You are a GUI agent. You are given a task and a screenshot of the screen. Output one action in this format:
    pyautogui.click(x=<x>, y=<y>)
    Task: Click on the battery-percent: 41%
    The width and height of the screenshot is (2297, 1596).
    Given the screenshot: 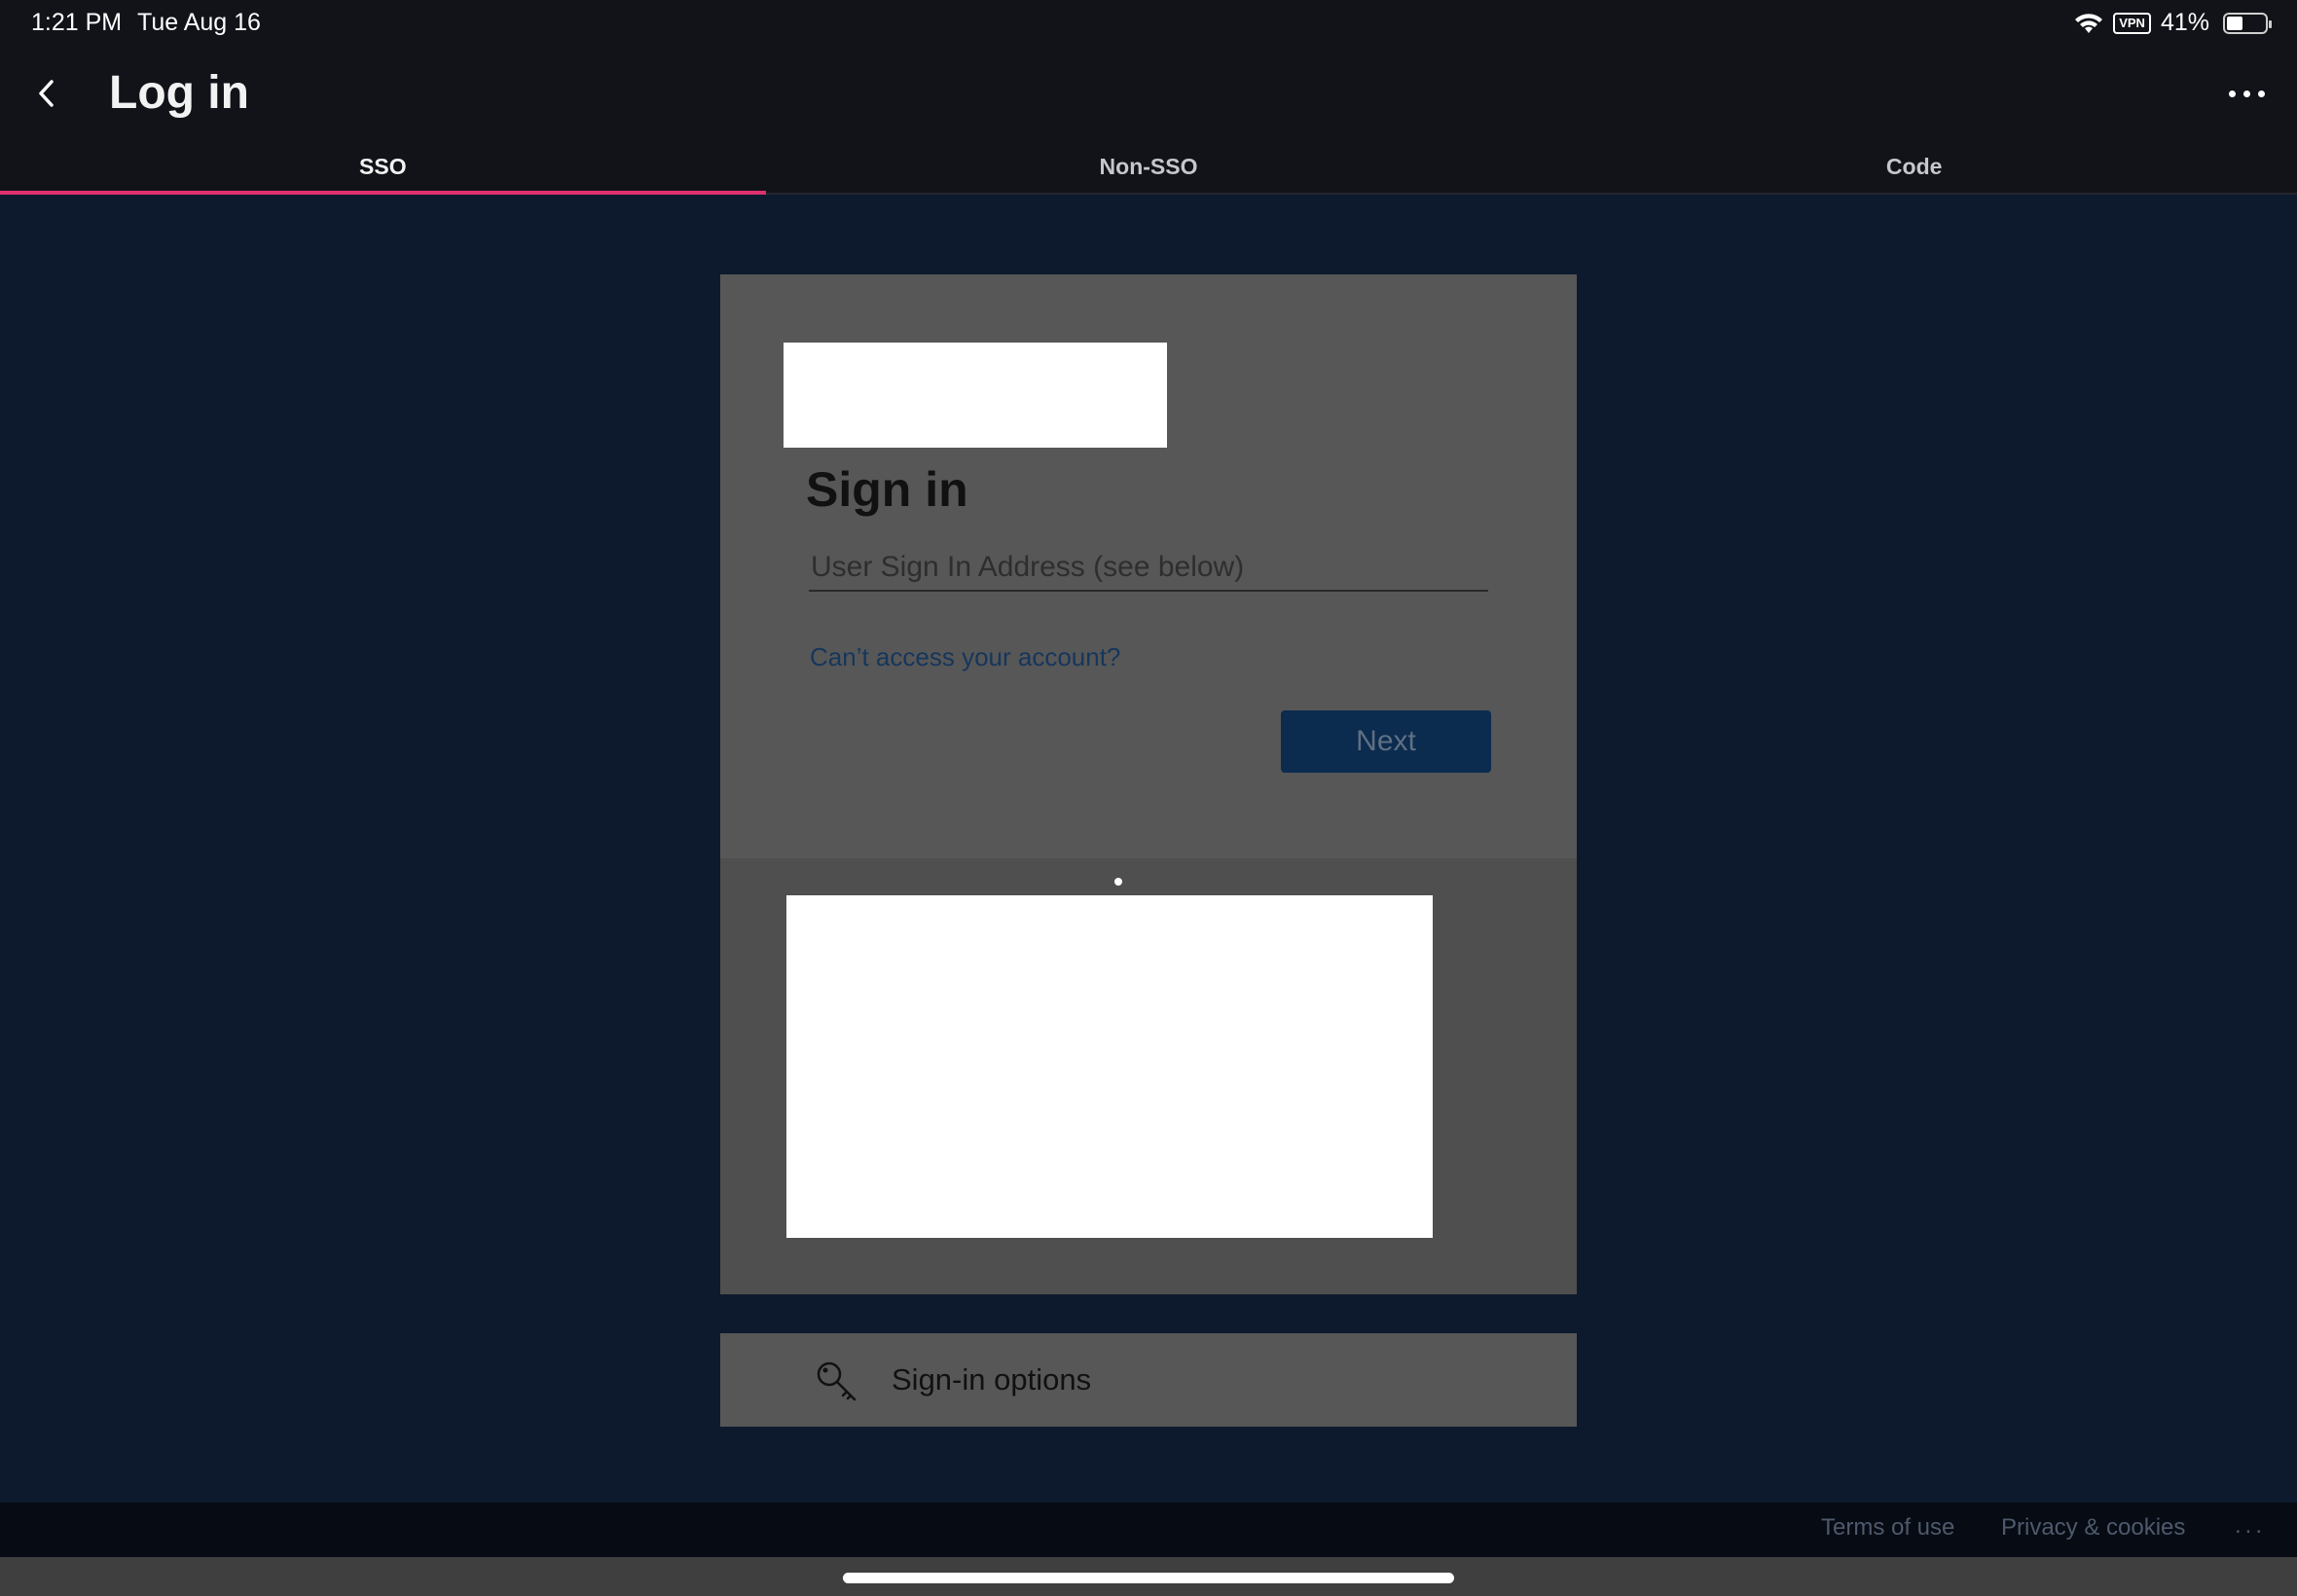 What is the action you would take?
    pyautogui.click(x=2184, y=22)
    